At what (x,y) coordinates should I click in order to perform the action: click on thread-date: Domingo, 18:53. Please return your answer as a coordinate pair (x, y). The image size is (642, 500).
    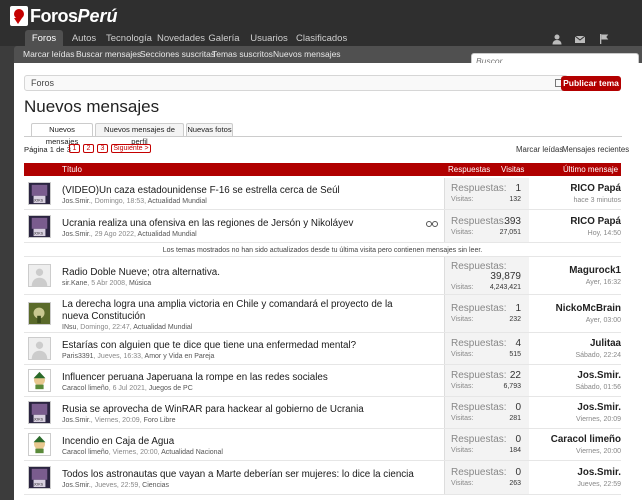
    Looking at the image, I should click on (119, 201).